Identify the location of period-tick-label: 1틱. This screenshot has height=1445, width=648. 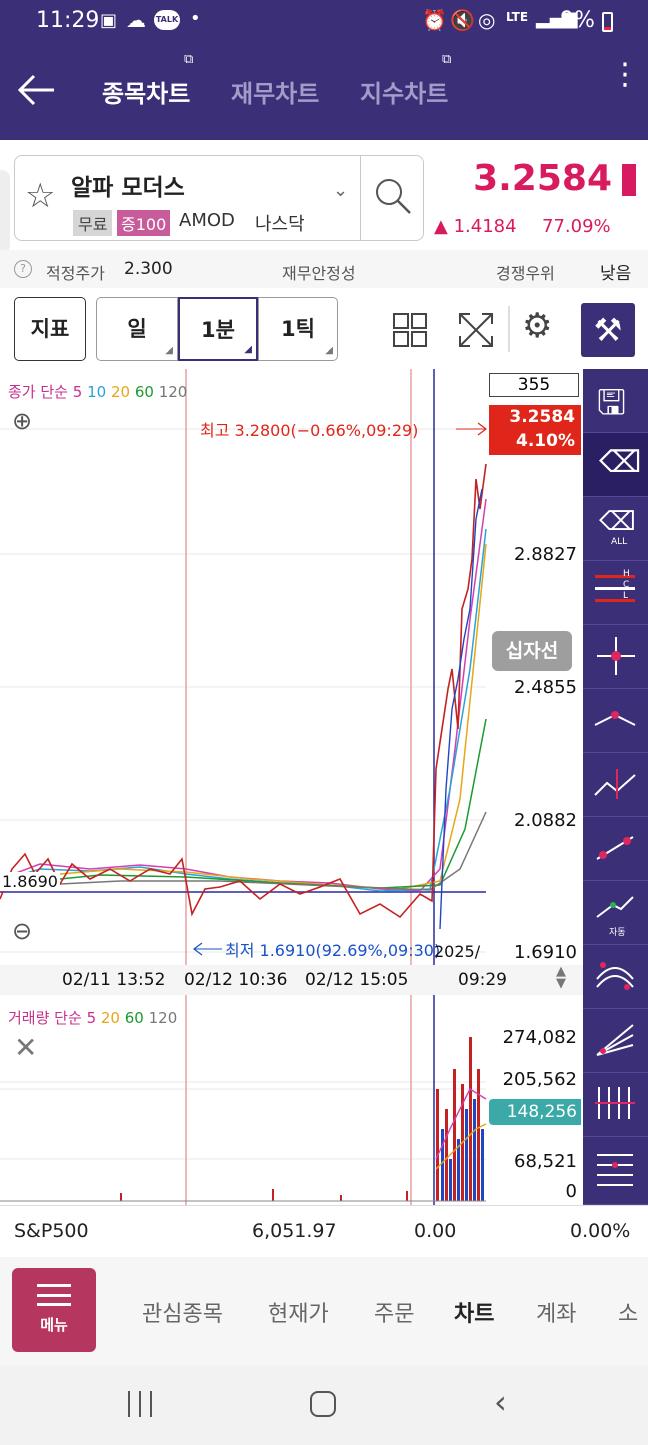
(298, 329).